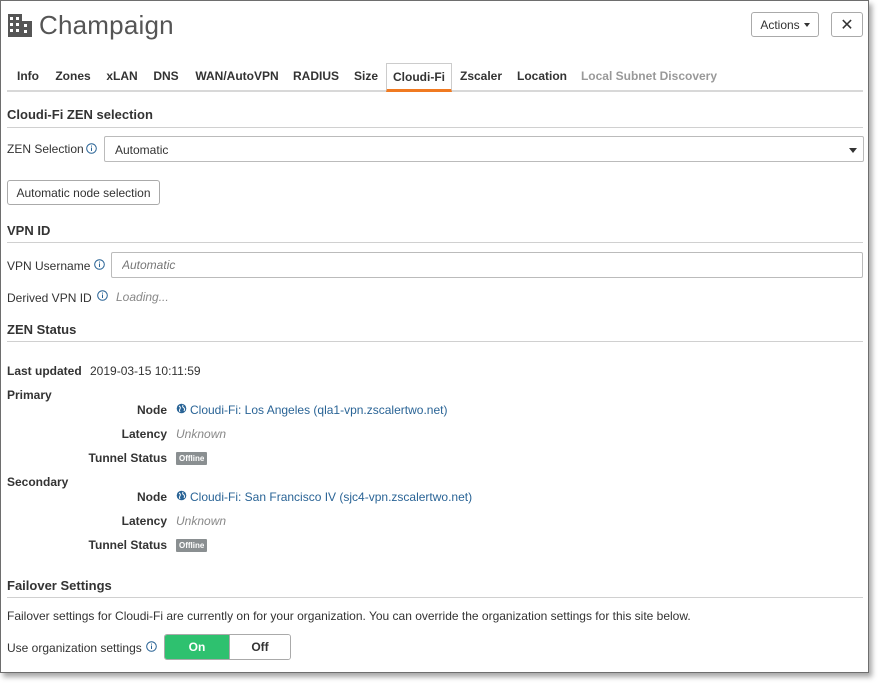  Describe the element at coordinates (152, 497) in the screenshot. I see `secondary-node-label: Node` at that location.